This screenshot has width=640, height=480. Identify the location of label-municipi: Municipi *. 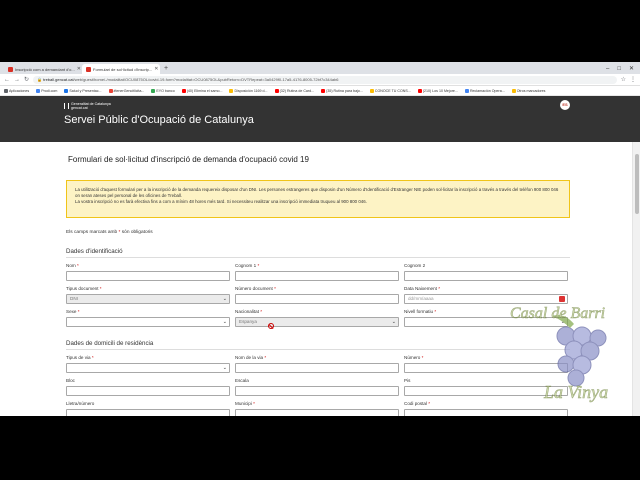
(245, 403).